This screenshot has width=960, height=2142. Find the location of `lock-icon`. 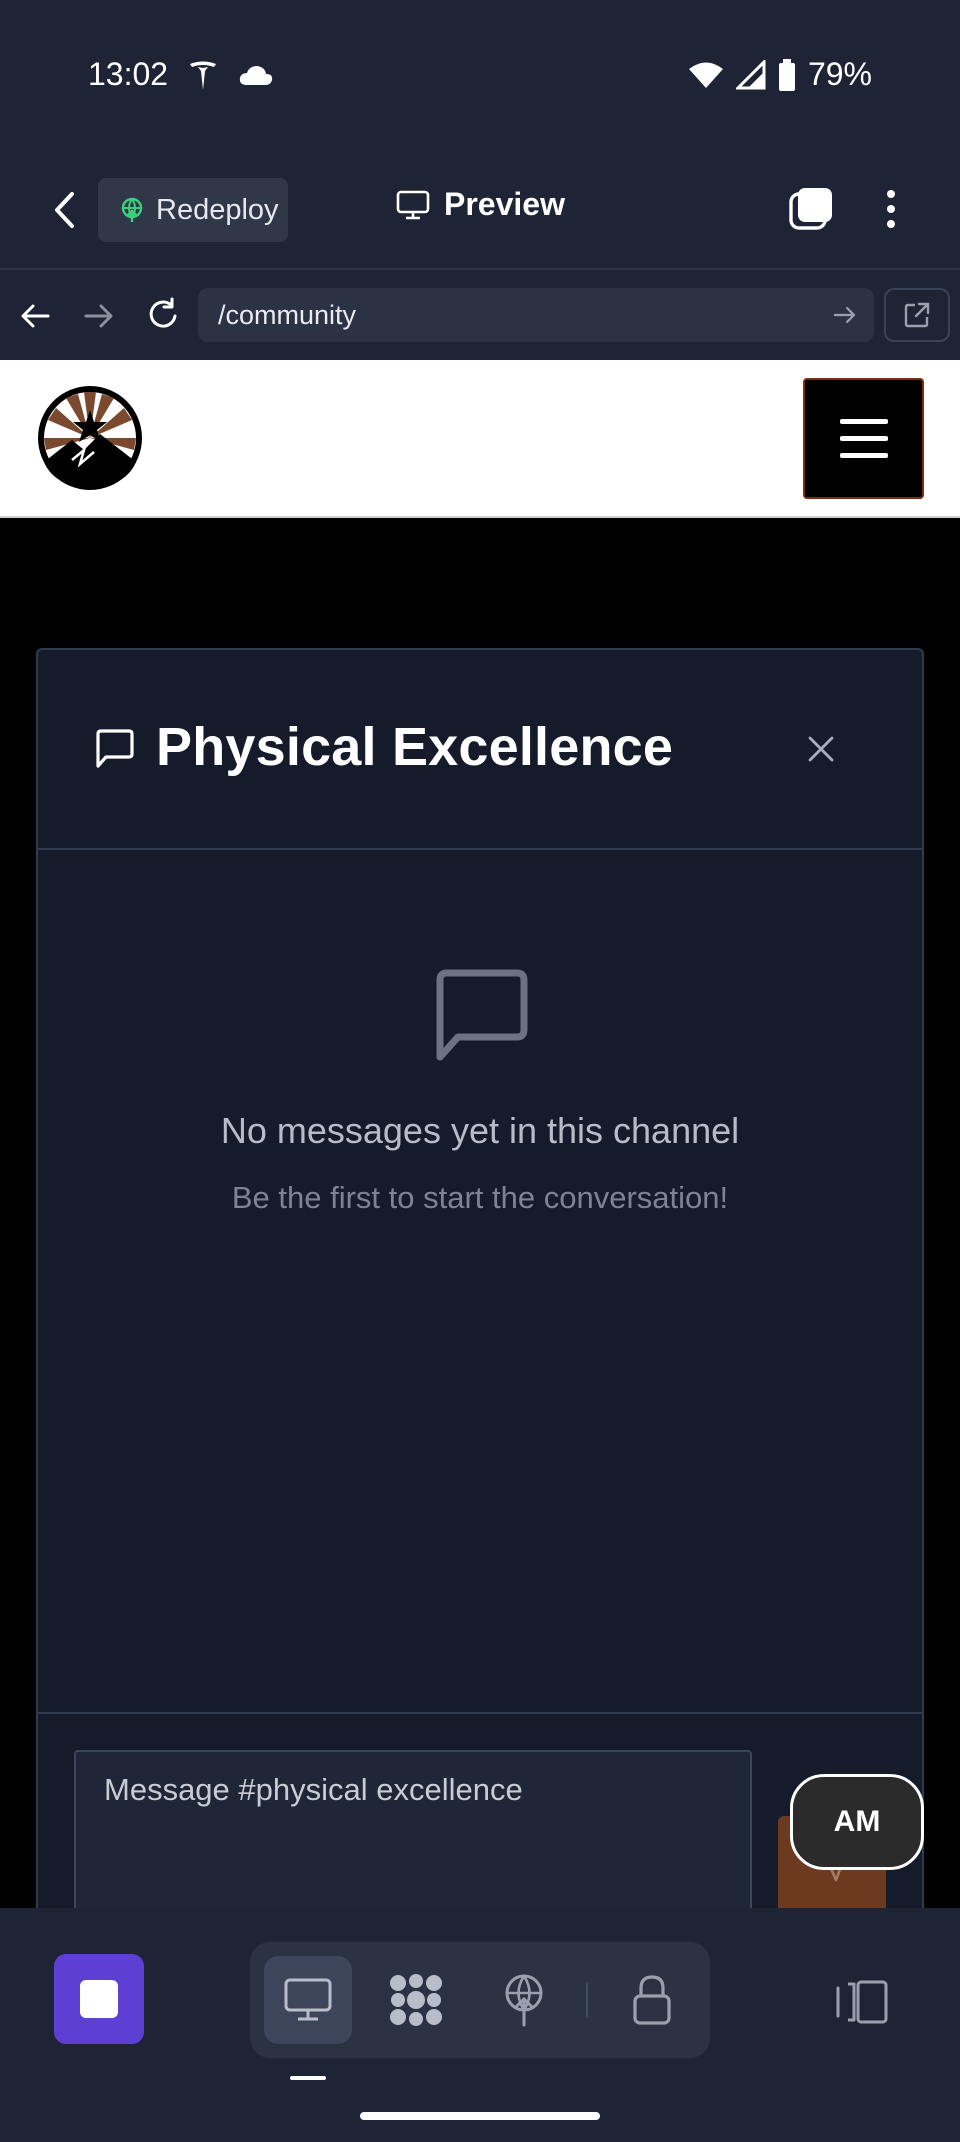

lock-icon is located at coordinates (652, 2000).